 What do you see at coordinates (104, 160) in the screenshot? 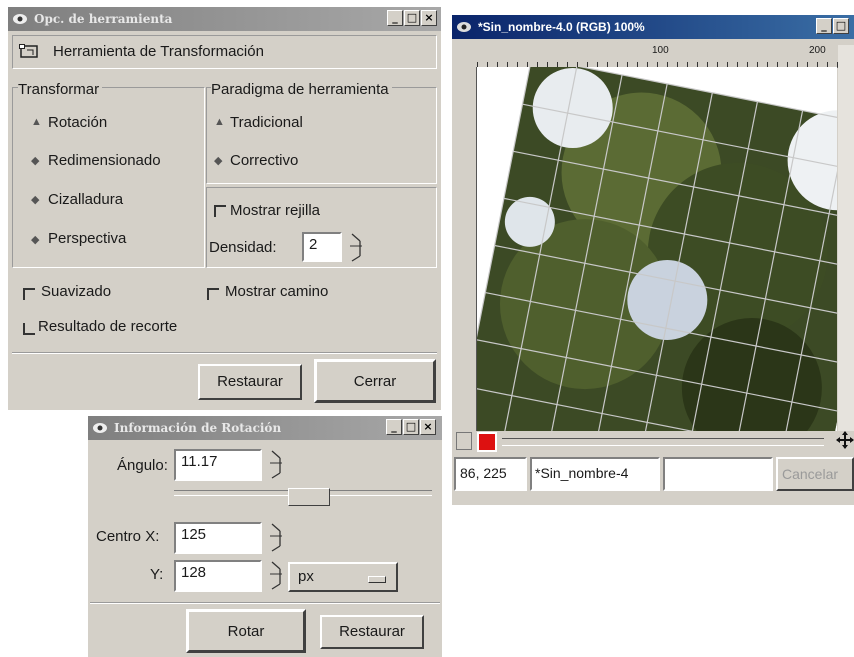
I see `radio-scale-label: Redimensionado` at bounding box center [104, 160].